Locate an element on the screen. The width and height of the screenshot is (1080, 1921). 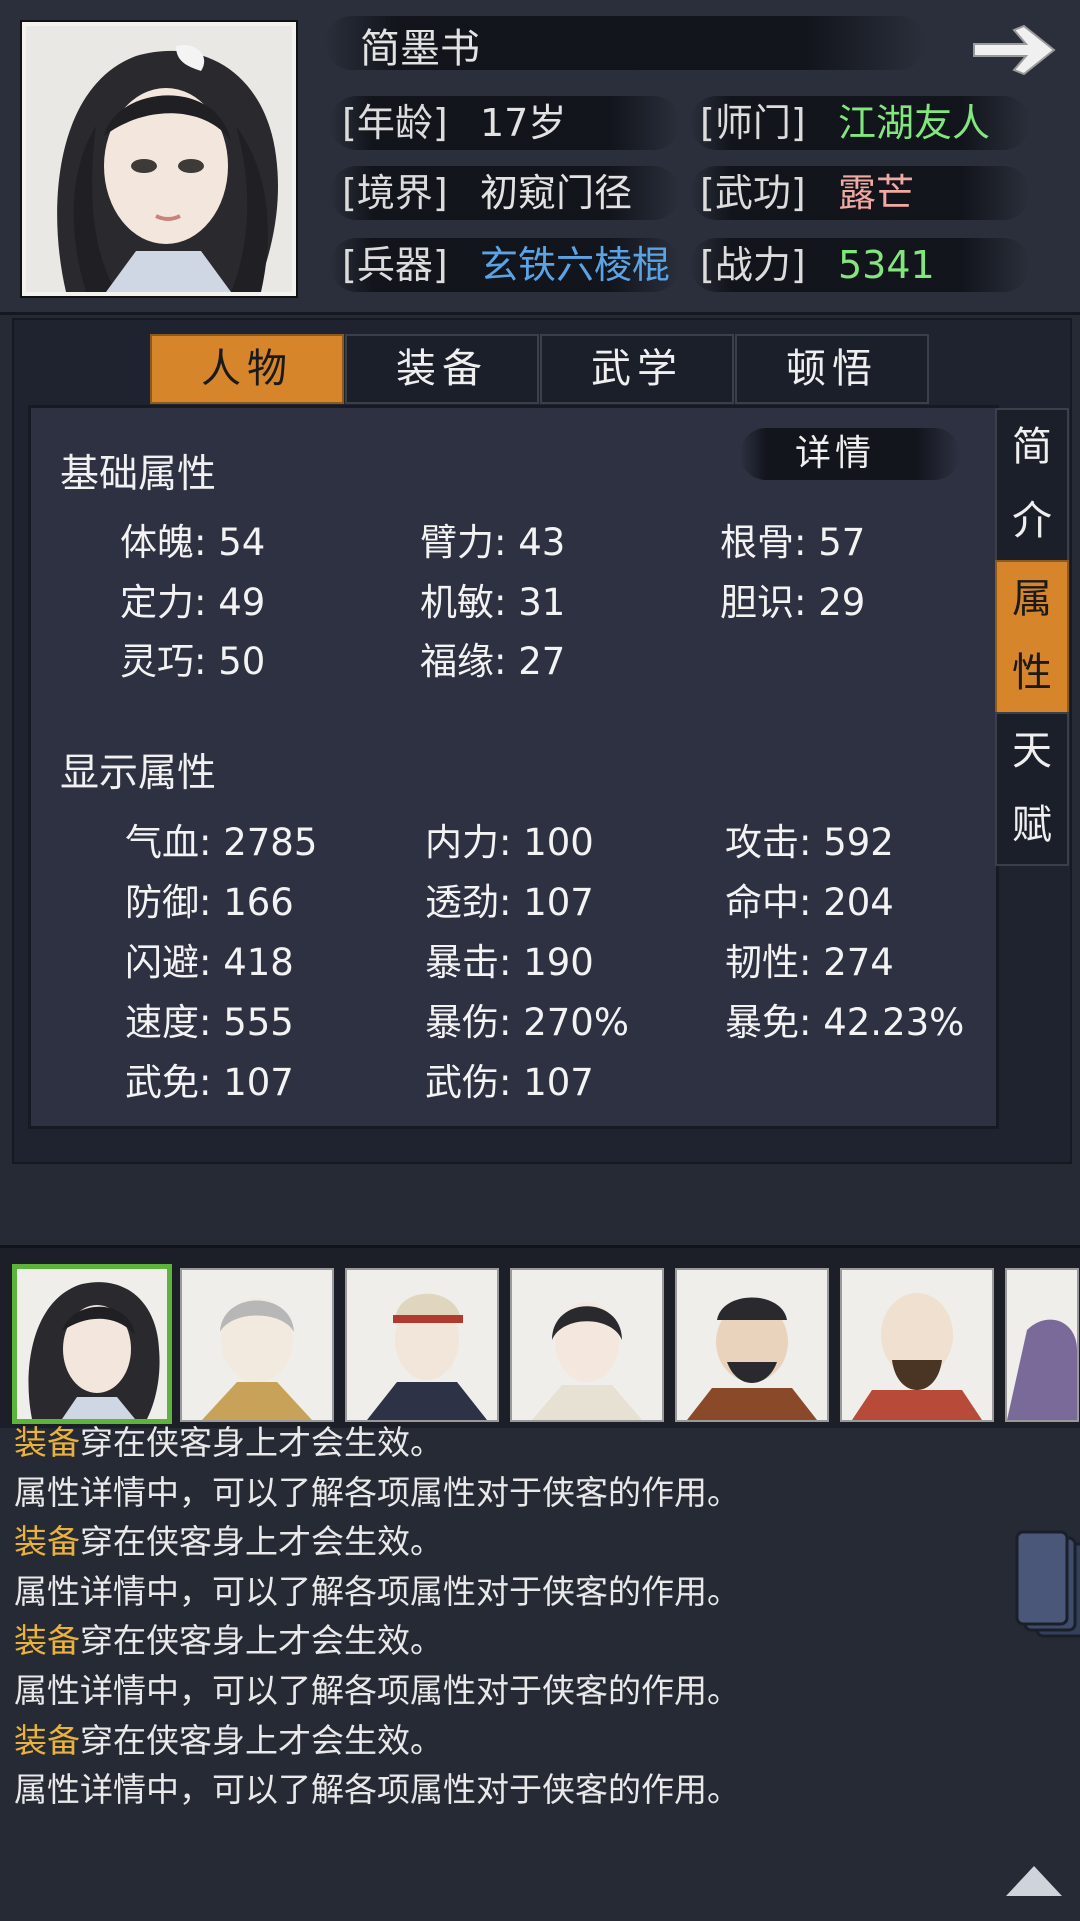
basic-attributes-title: 基础属性 is located at coordinates (138, 474).